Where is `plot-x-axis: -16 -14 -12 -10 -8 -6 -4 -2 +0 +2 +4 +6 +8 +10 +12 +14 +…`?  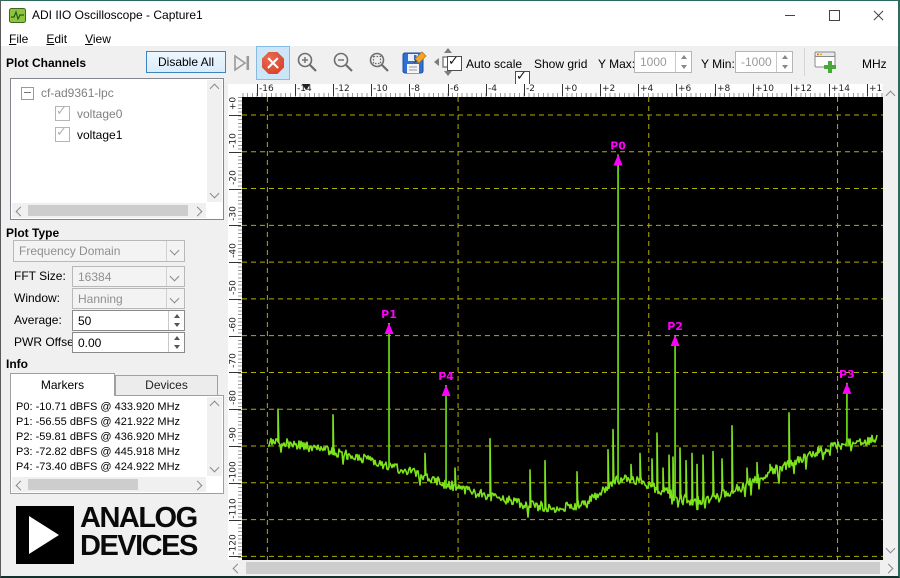 plot-x-axis: -16 -14 -12 -10 -8 -6 -4 -2 +0 +2 +4 +6 +8 +10 +12 +14 +… is located at coordinates (555, 90).